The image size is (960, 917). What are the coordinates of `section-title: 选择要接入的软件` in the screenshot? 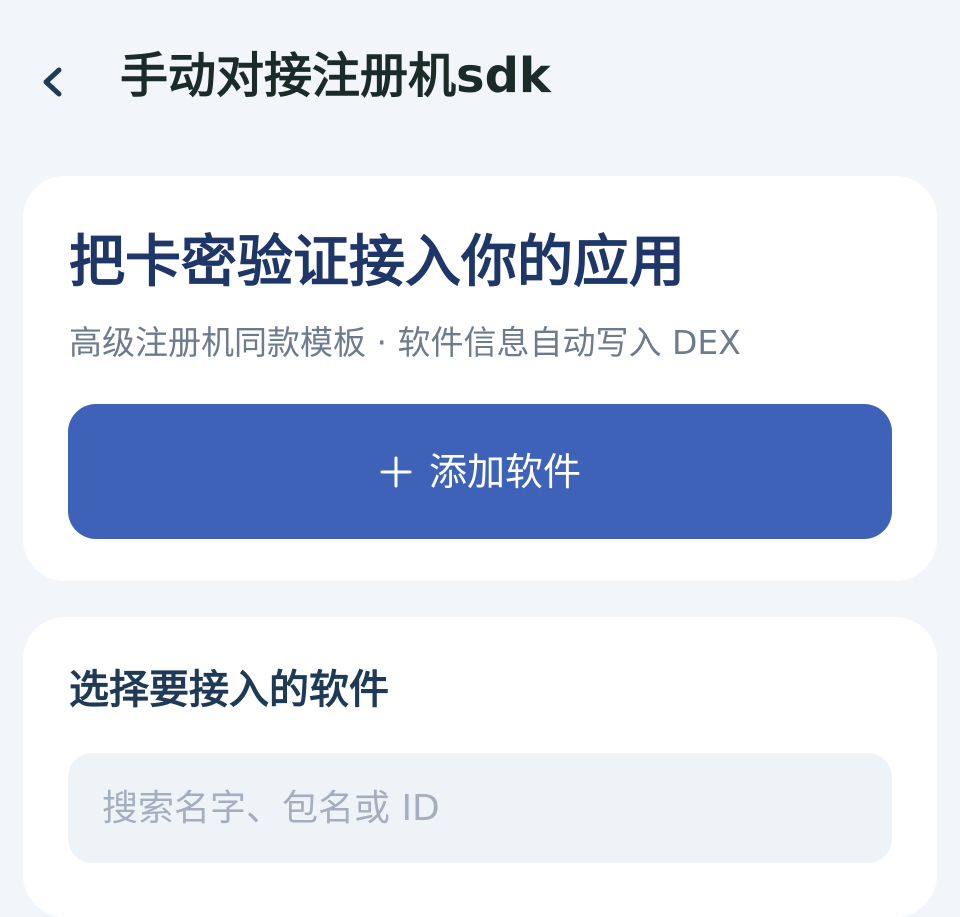 It's located at (229, 690).